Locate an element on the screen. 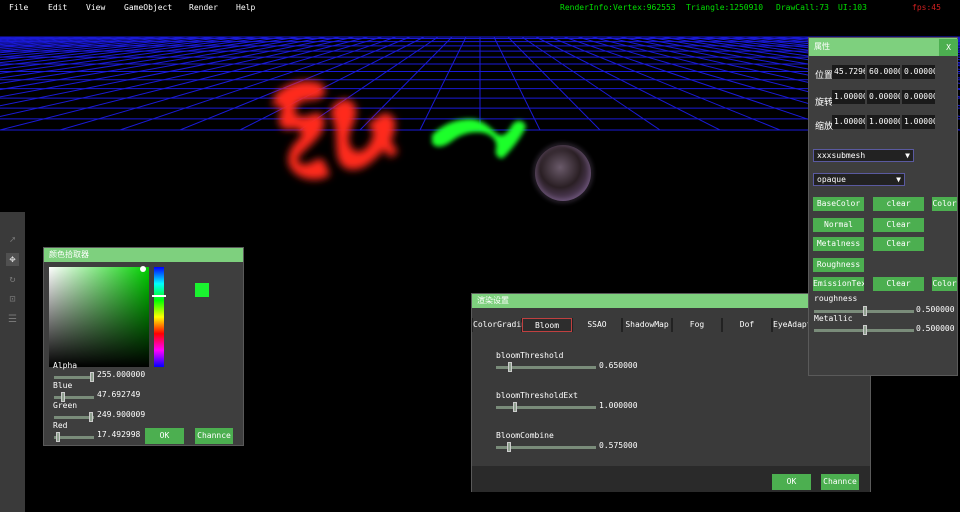  menu-view: View is located at coordinates (95, 7).